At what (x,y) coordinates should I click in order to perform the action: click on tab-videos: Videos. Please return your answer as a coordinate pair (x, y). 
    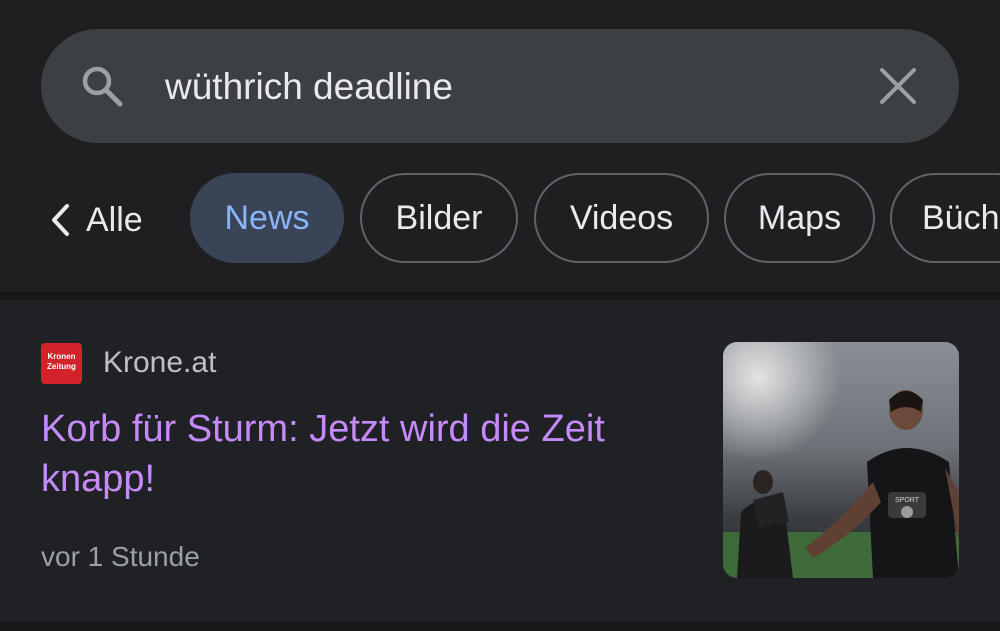
    Looking at the image, I should click on (621, 218).